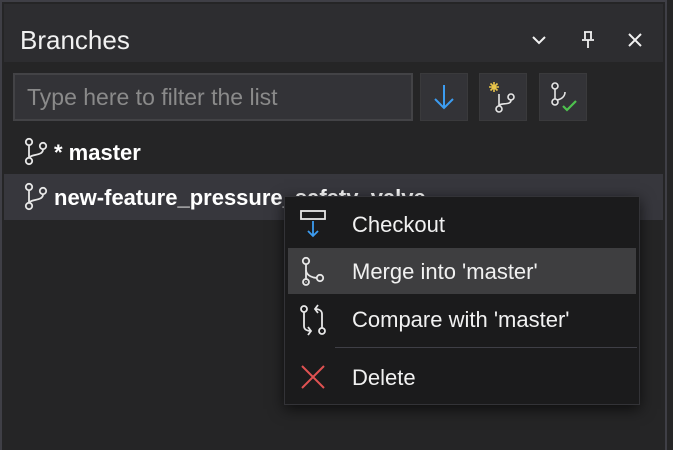 The width and height of the screenshot is (673, 450). What do you see at coordinates (97, 152) in the screenshot?
I see `branch-label: * master` at bounding box center [97, 152].